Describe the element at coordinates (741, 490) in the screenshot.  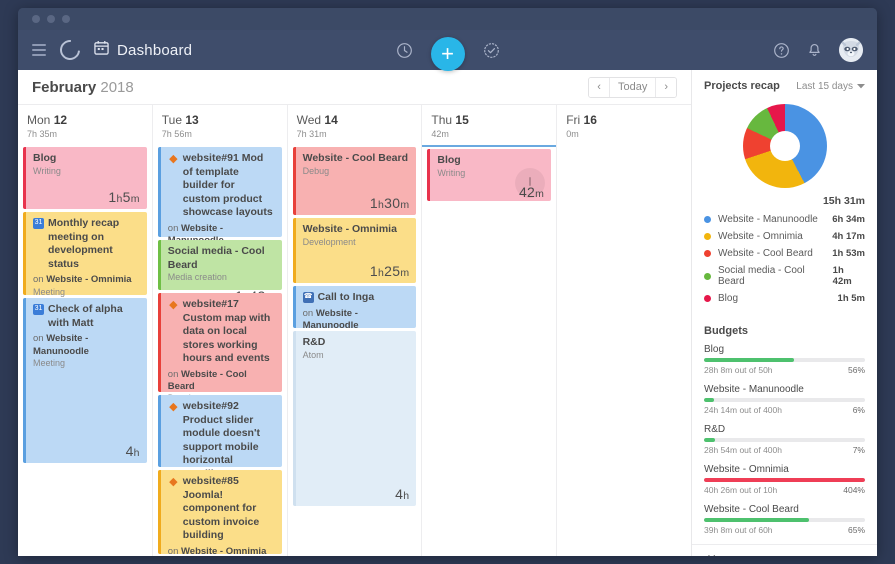
I see `budget-used: 40h 26m out of 10h` at that location.